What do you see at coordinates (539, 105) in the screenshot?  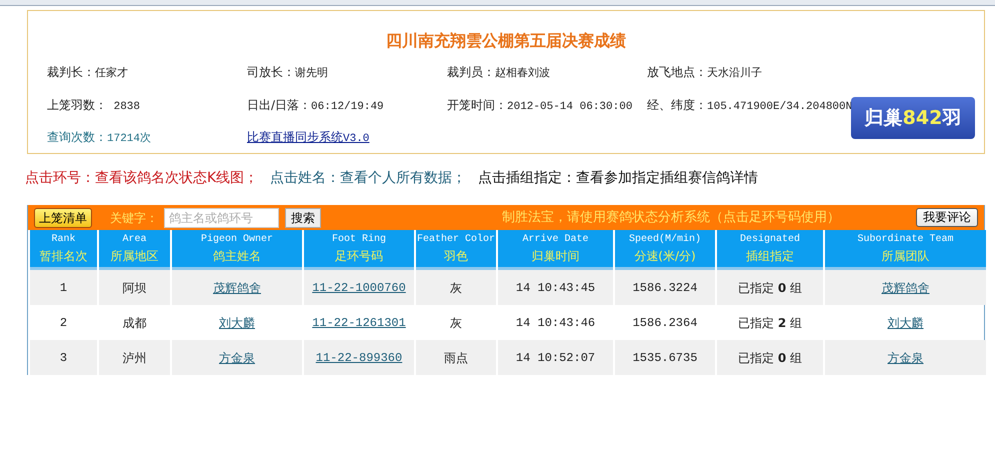 I see `info-field: 开笼时间：2012-05-14 06:30:00` at bounding box center [539, 105].